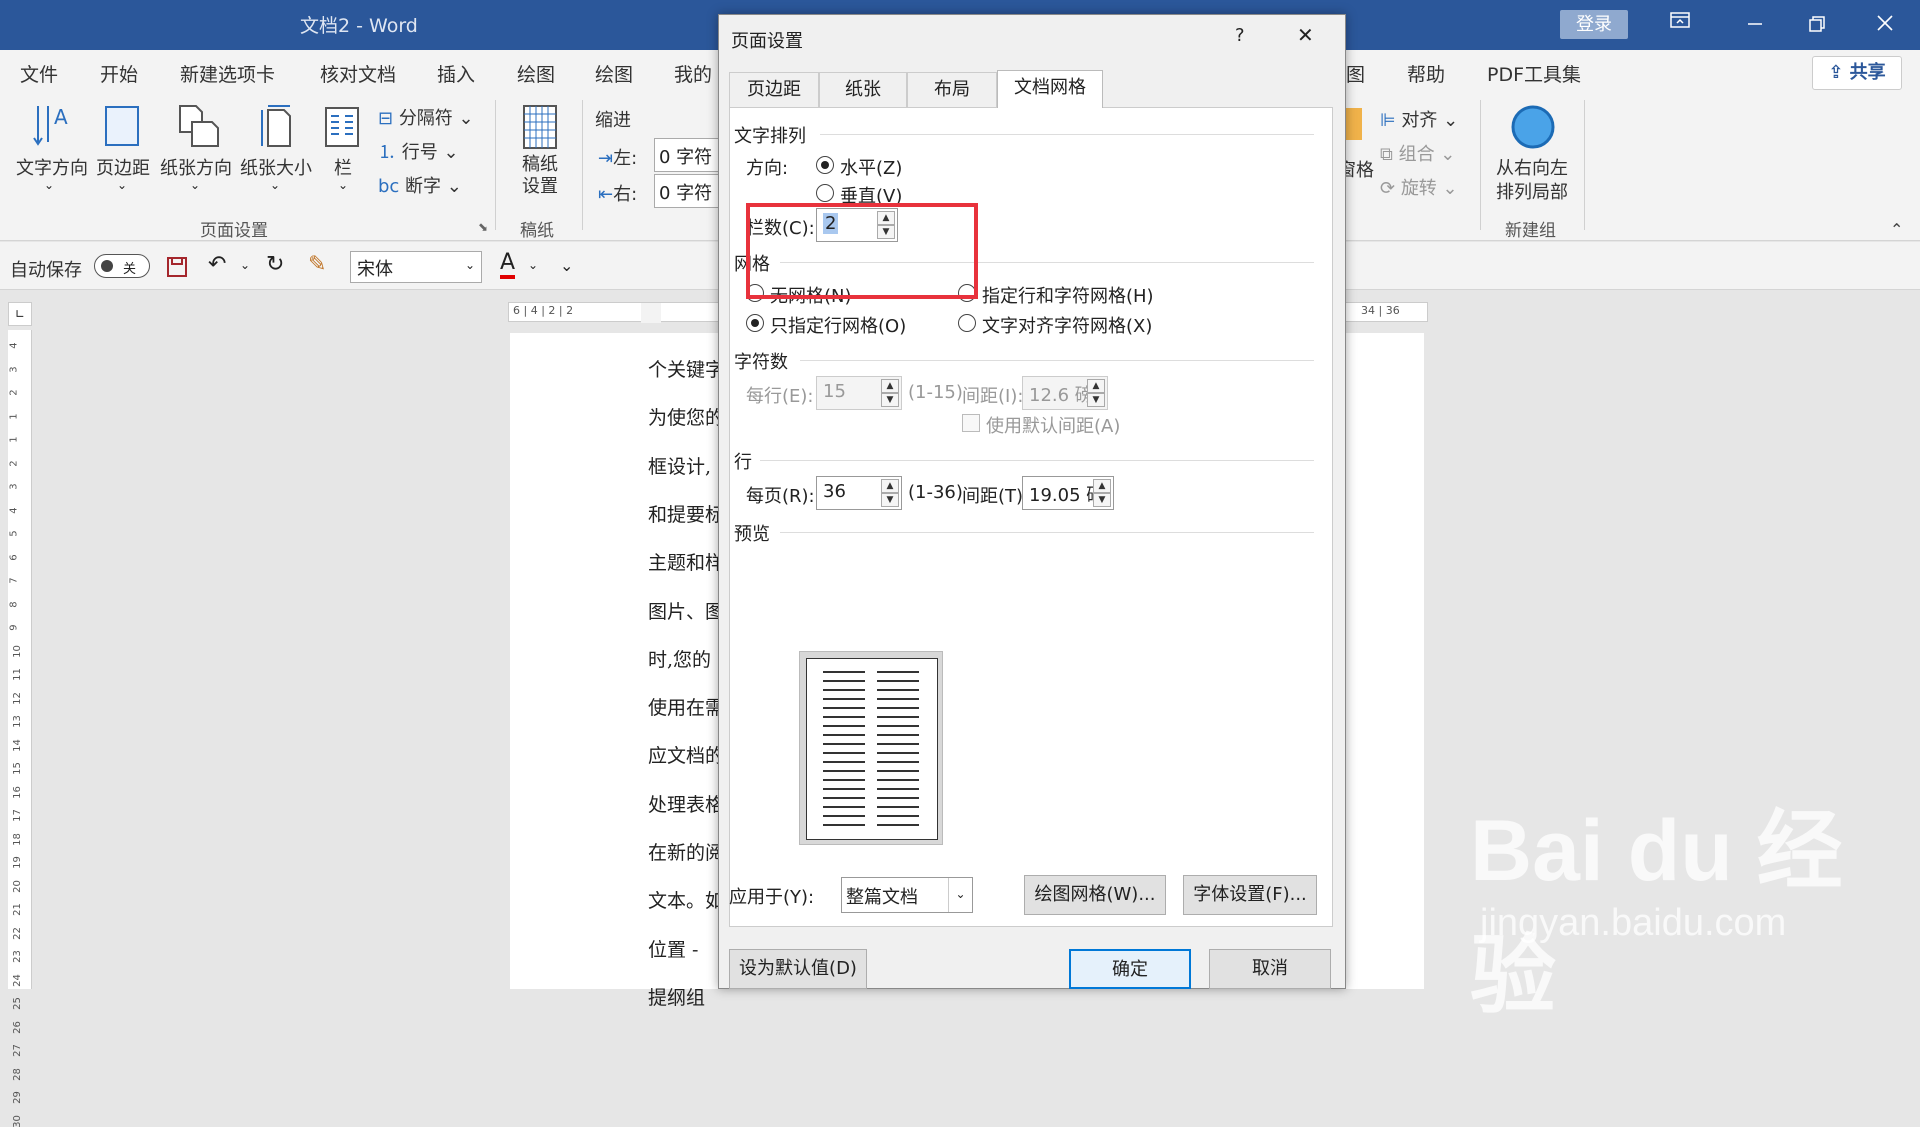  I want to click on rtl-arrange-button: 从右向左 排列局部, so click(1532, 152).